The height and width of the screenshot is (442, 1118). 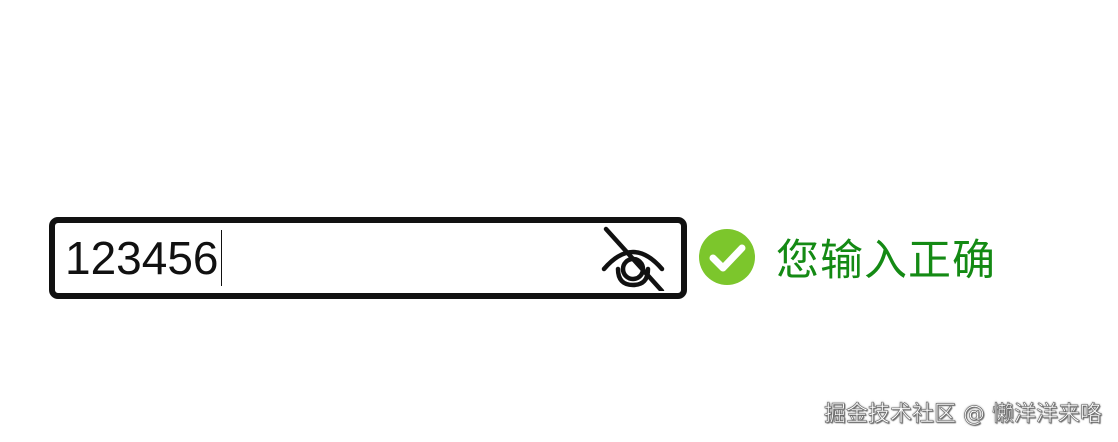 What do you see at coordinates (315, 258) in the screenshot?
I see `password-input: 123456` at bounding box center [315, 258].